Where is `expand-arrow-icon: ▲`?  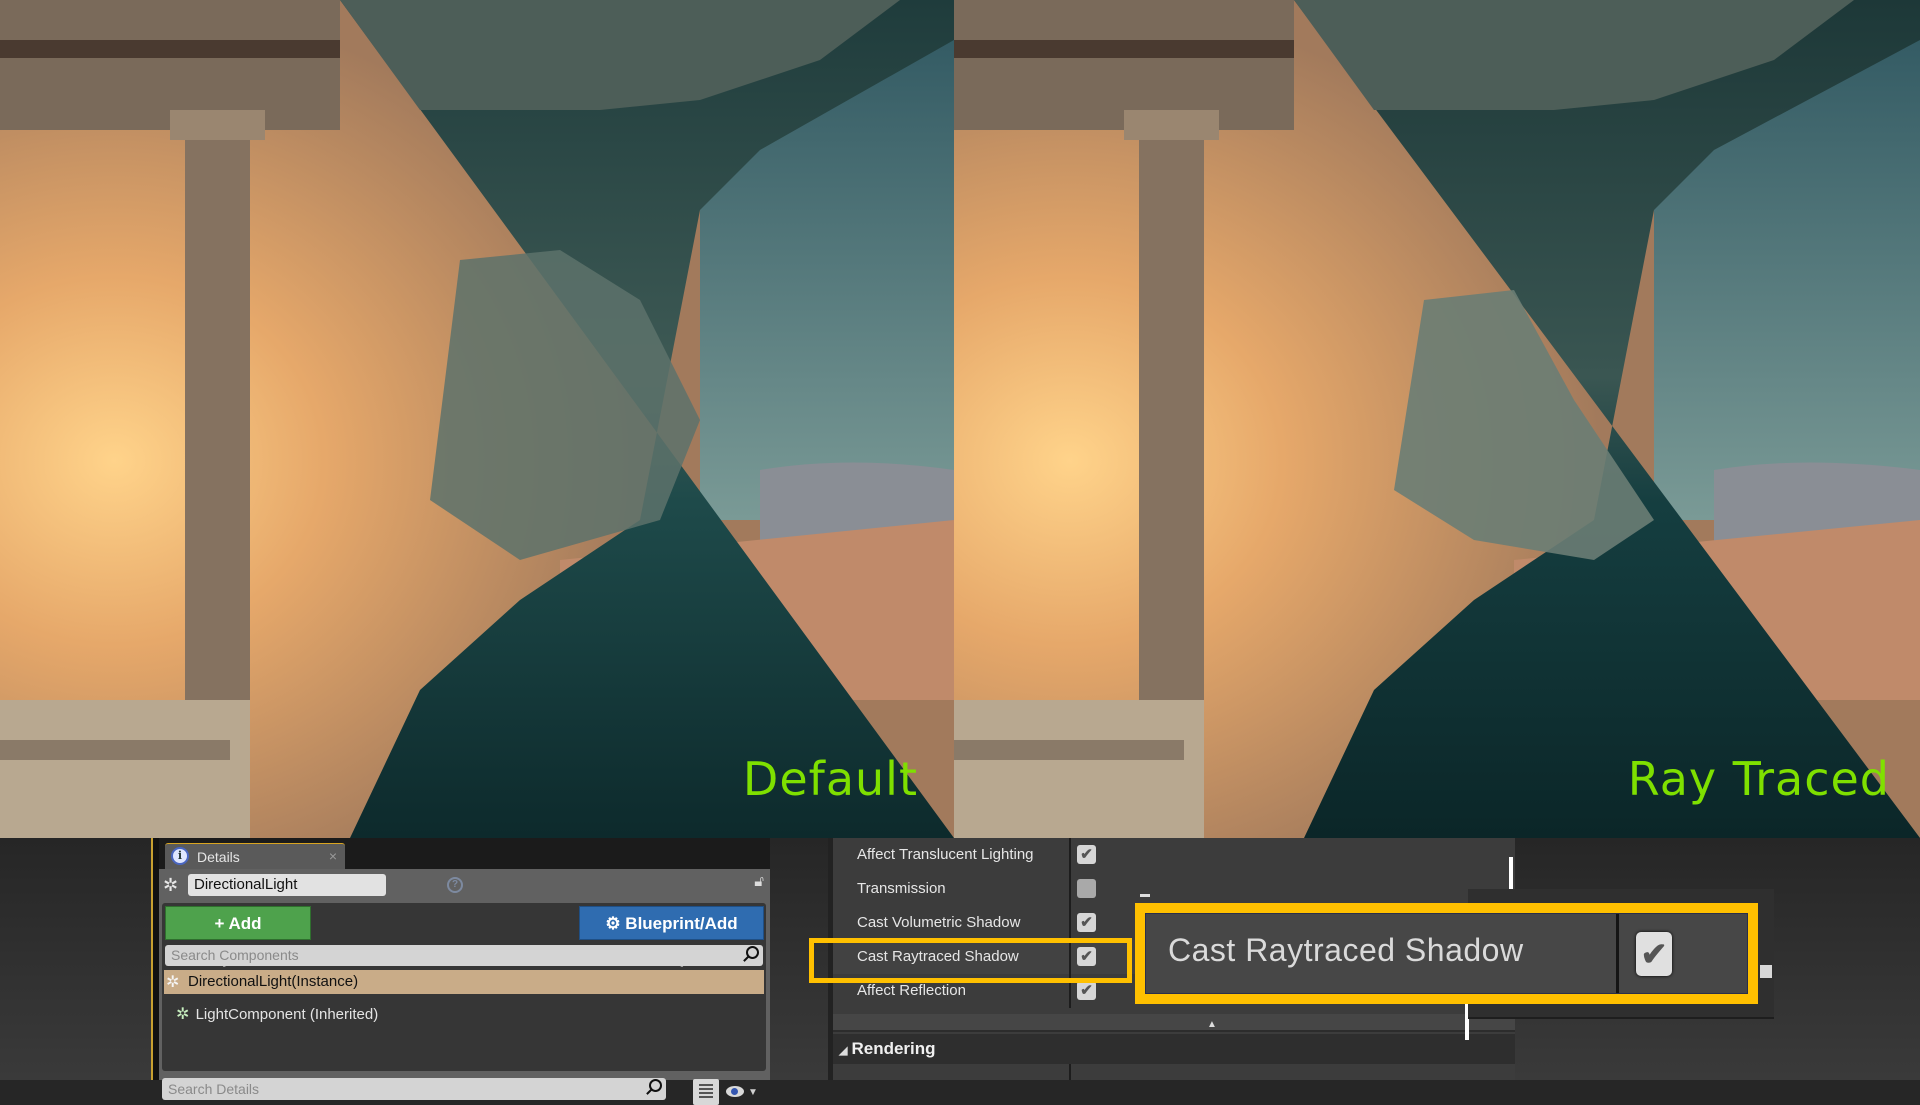 expand-arrow-icon: ▲ is located at coordinates (1212, 1025).